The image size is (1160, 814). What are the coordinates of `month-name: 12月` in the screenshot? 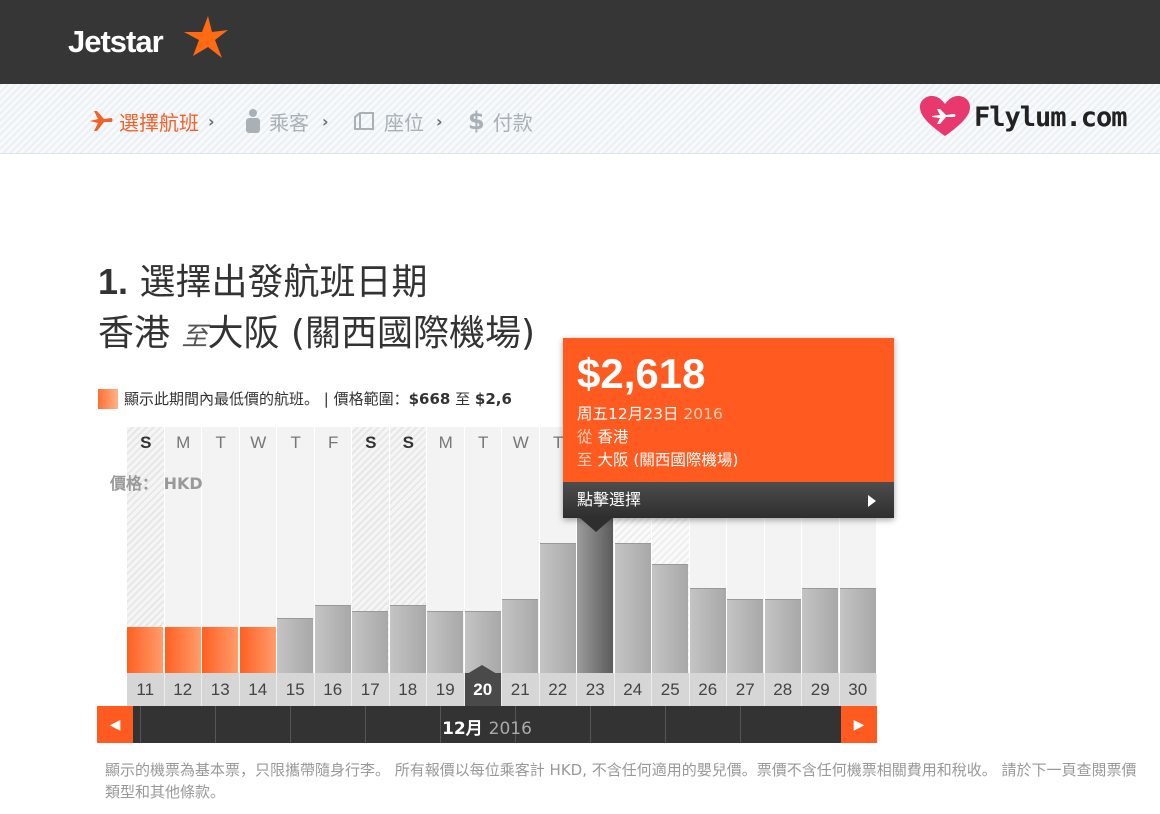 It's located at (462, 729).